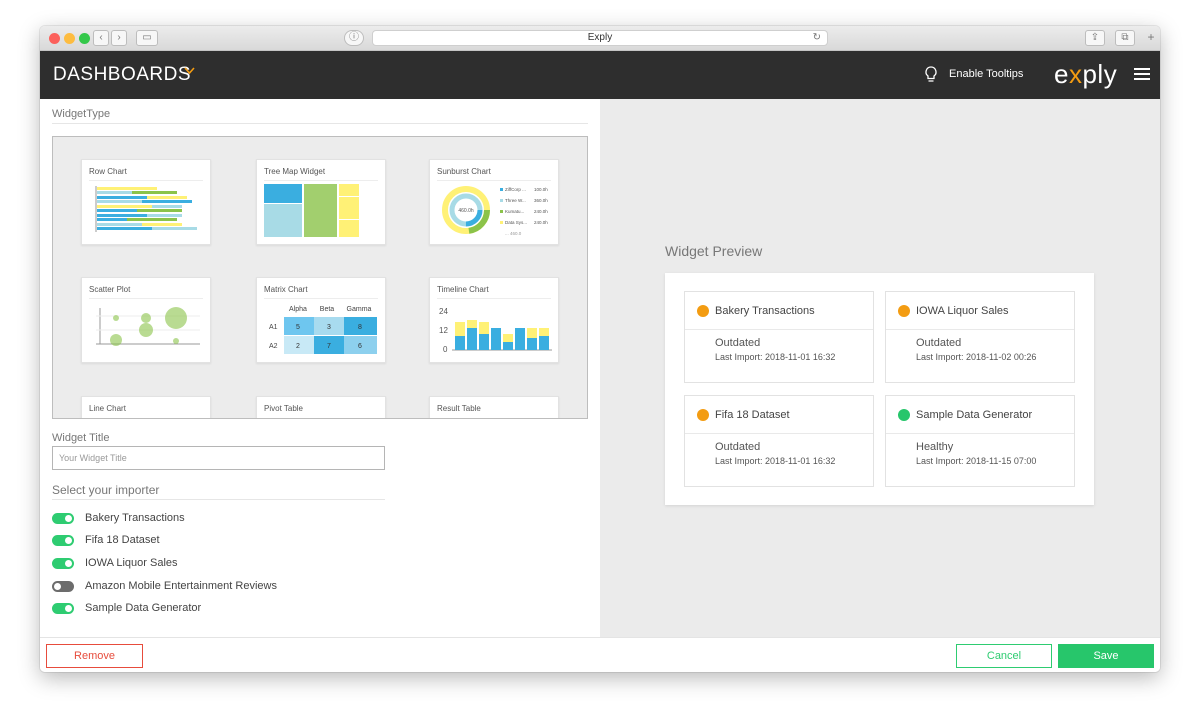 The width and height of the screenshot is (1200, 722). I want to click on forward-icon: ›, so click(119, 38).